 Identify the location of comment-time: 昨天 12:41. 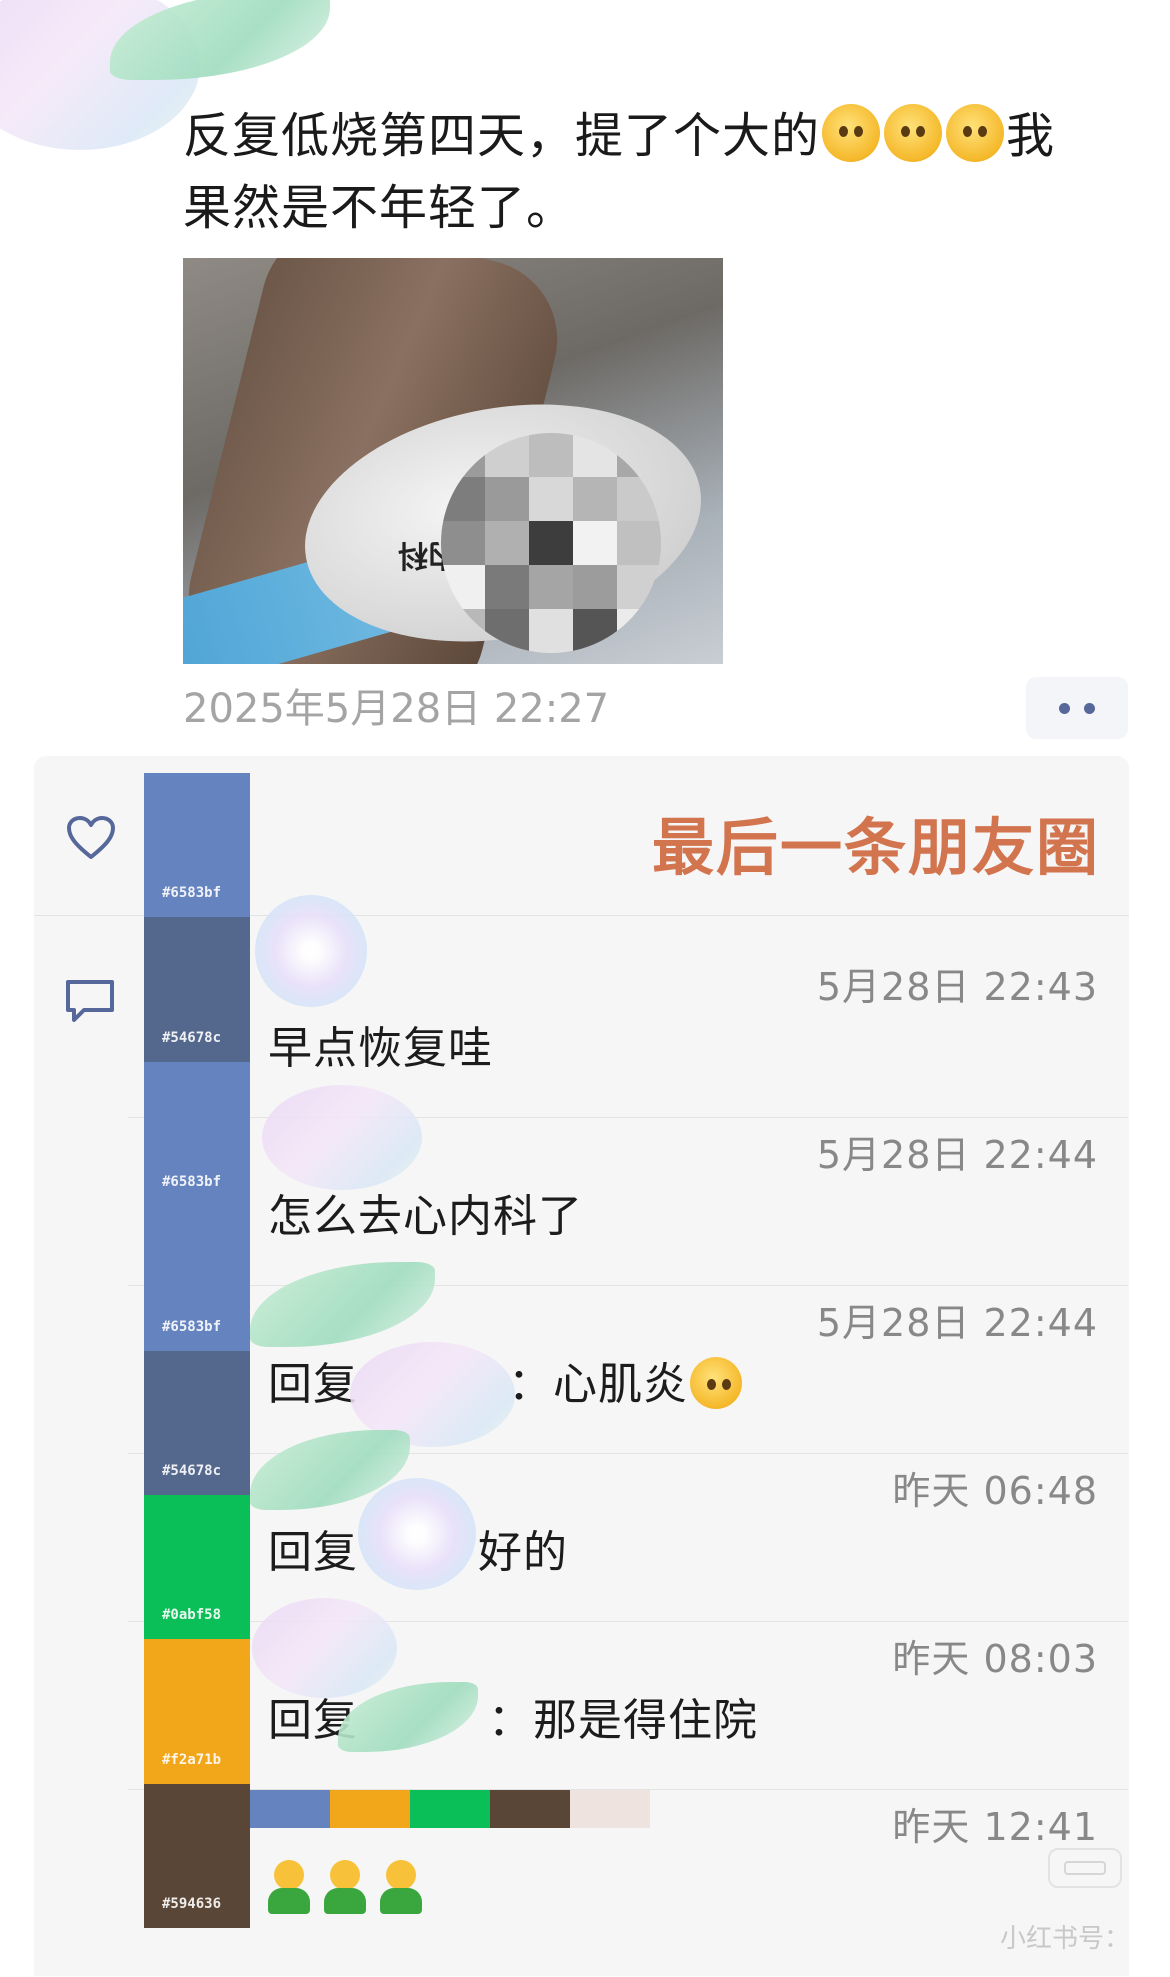
(995, 1827).